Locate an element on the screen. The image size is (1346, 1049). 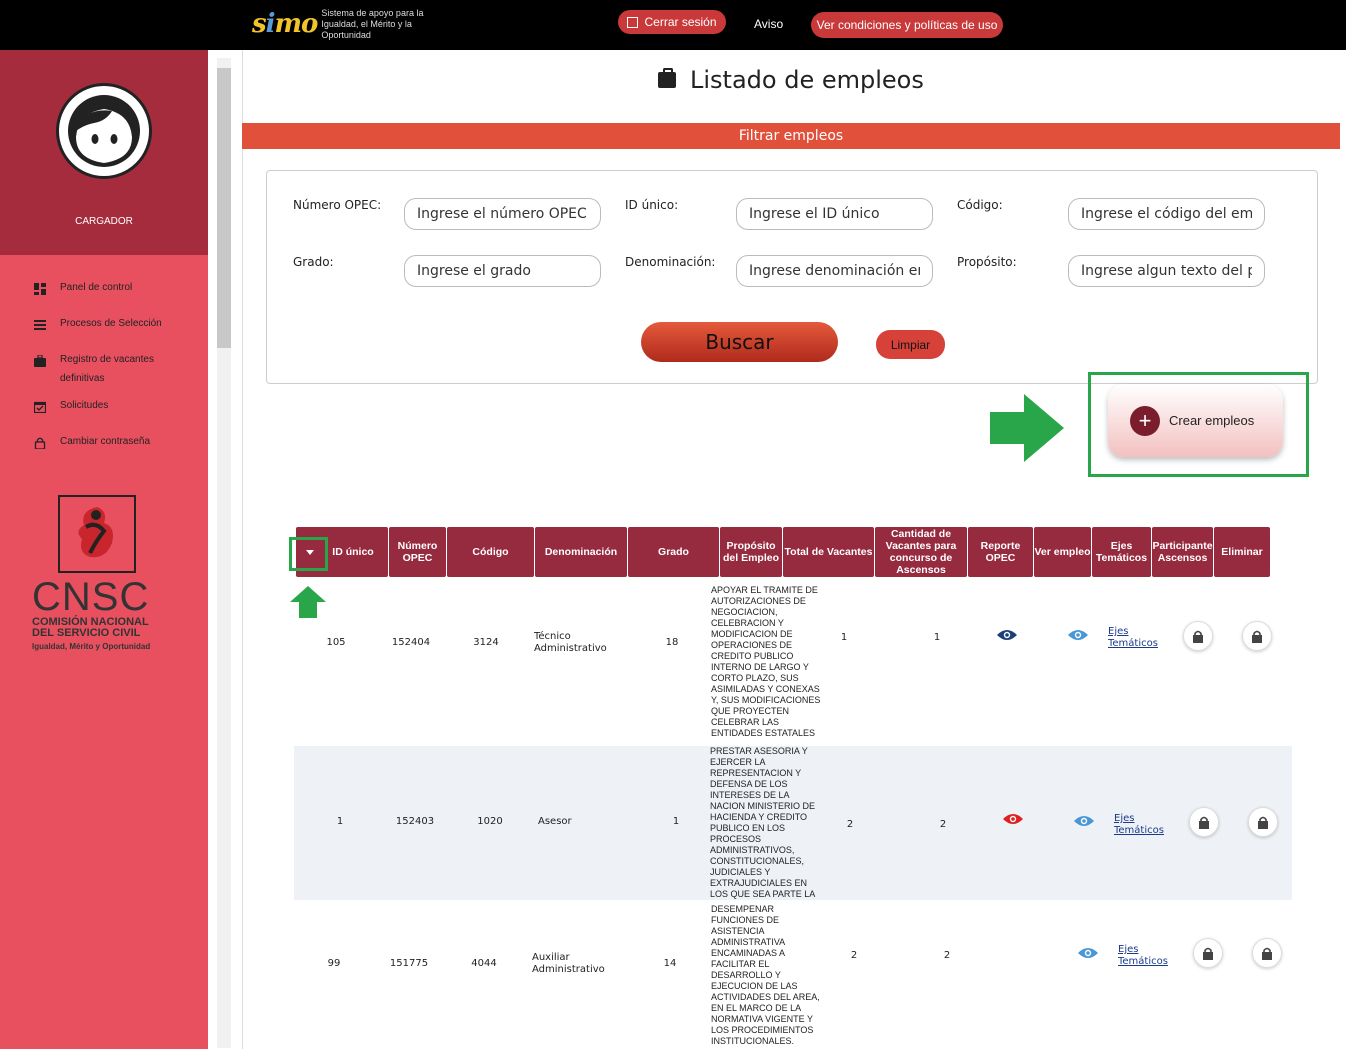
cell-denominacion: Auxiliar Administrativo is located at coordinates (568, 963).